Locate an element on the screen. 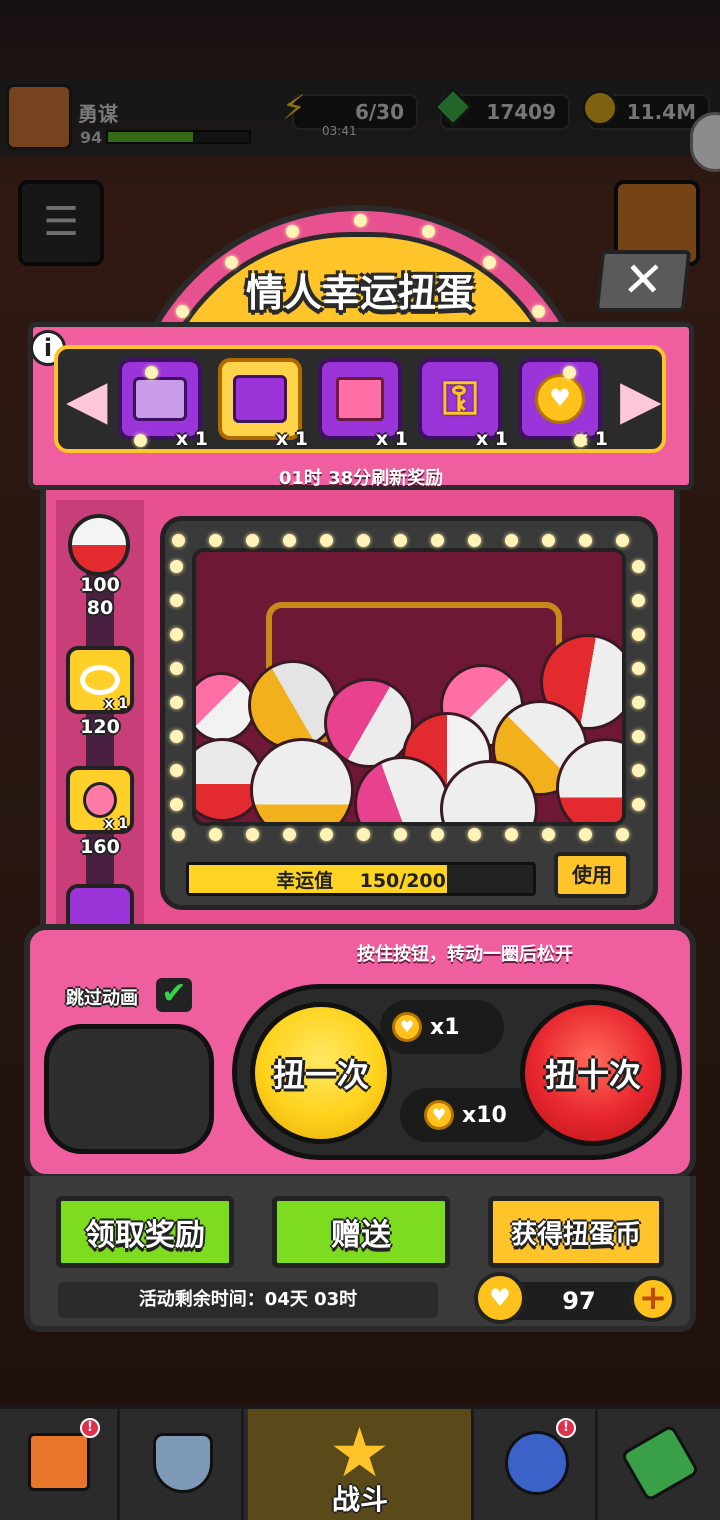  dna-icon is located at coordinates (660, 1463).